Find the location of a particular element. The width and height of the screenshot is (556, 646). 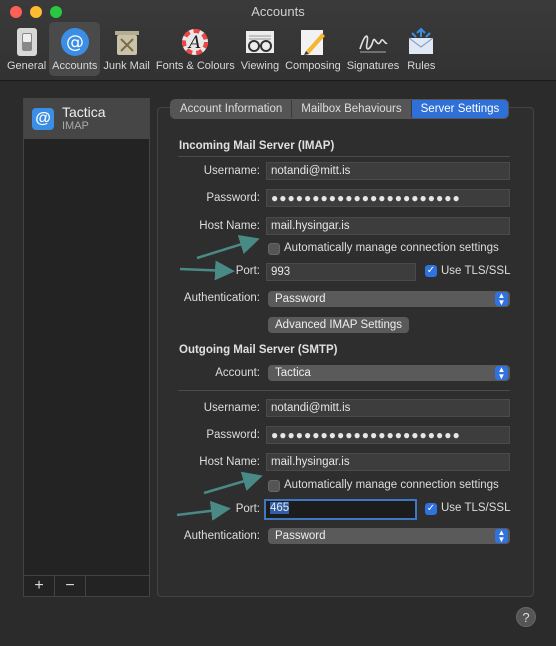

arrow-to-incoming-port is located at coordinates (207, 270).